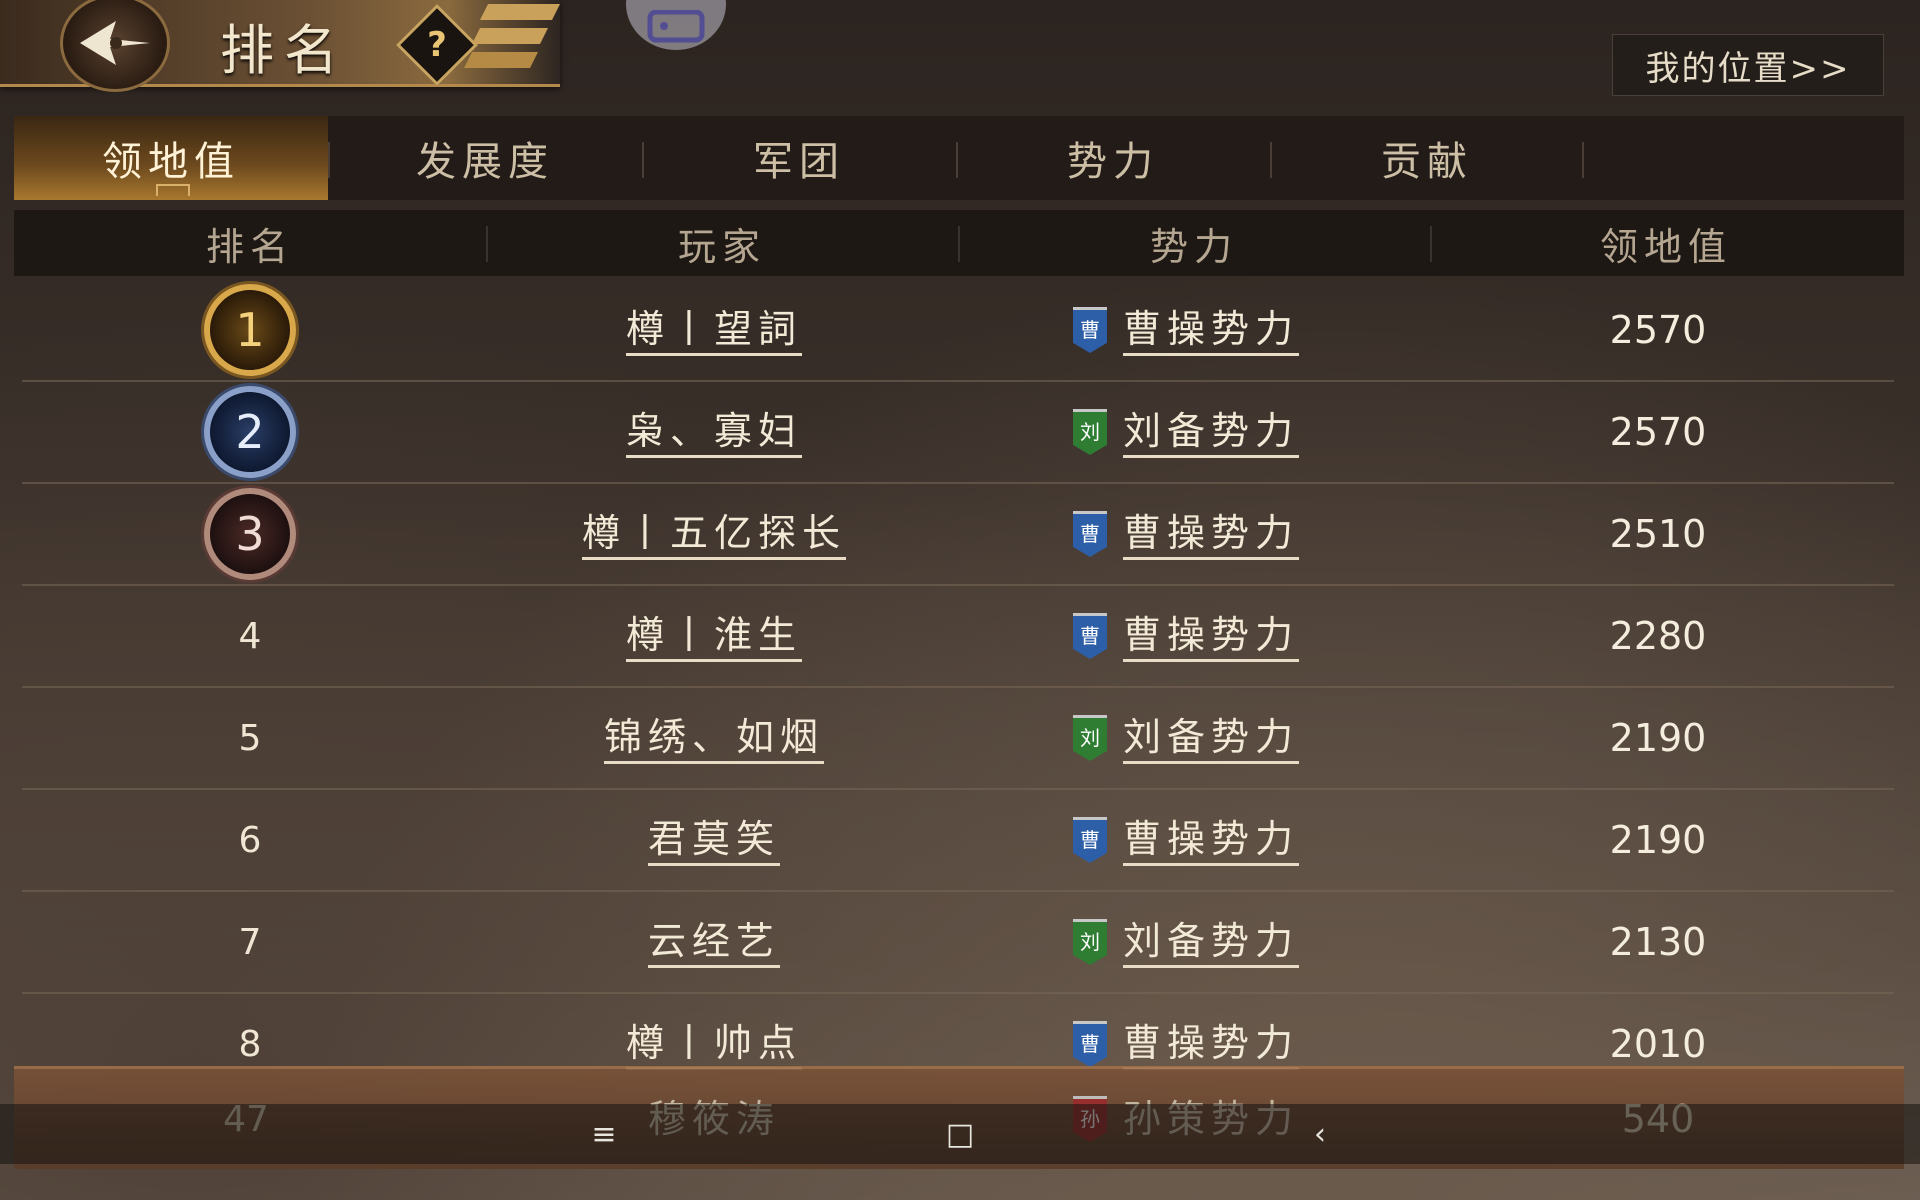 The image size is (1920, 1200). What do you see at coordinates (958, 841) in the screenshot?
I see `table-row: 6 君莫笑 曹 曹操势力 2190` at bounding box center [958, 841].